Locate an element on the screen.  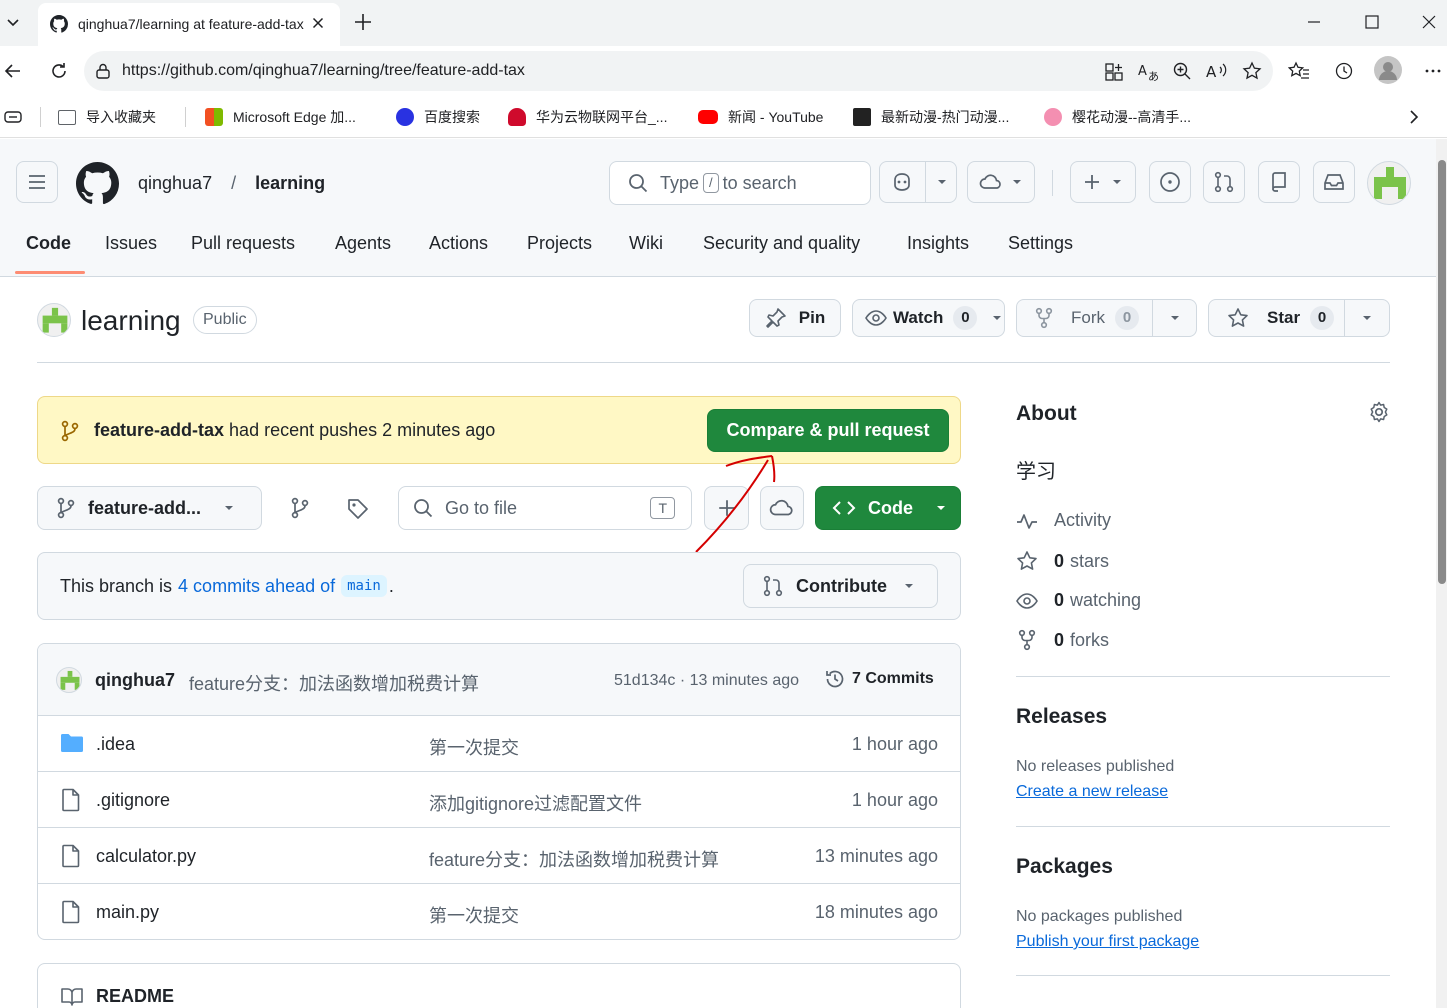
tag-icon is located at coordinates (358, 509).